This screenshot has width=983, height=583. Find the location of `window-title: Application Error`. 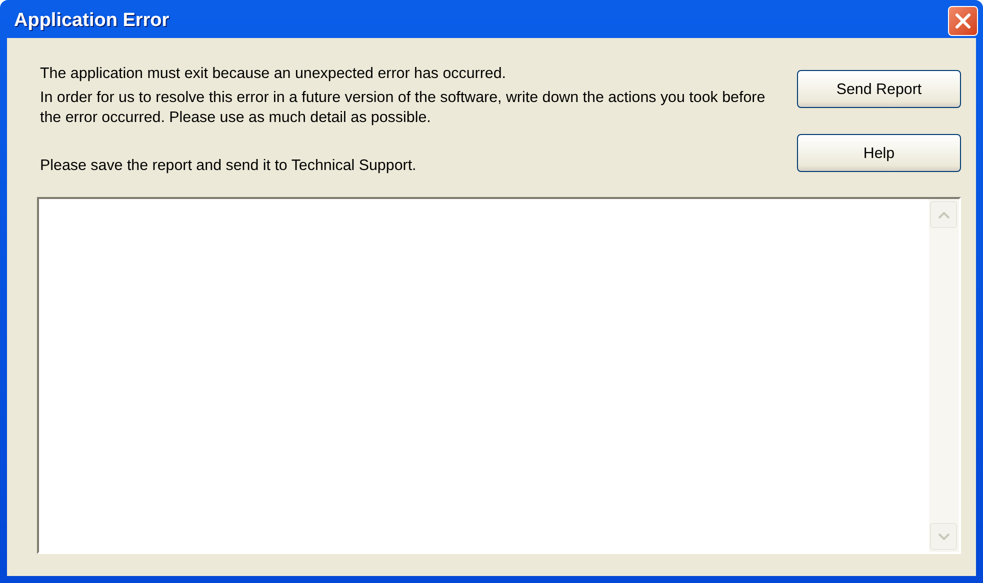

window-title: Application Error is located at coordinates (91, 21).